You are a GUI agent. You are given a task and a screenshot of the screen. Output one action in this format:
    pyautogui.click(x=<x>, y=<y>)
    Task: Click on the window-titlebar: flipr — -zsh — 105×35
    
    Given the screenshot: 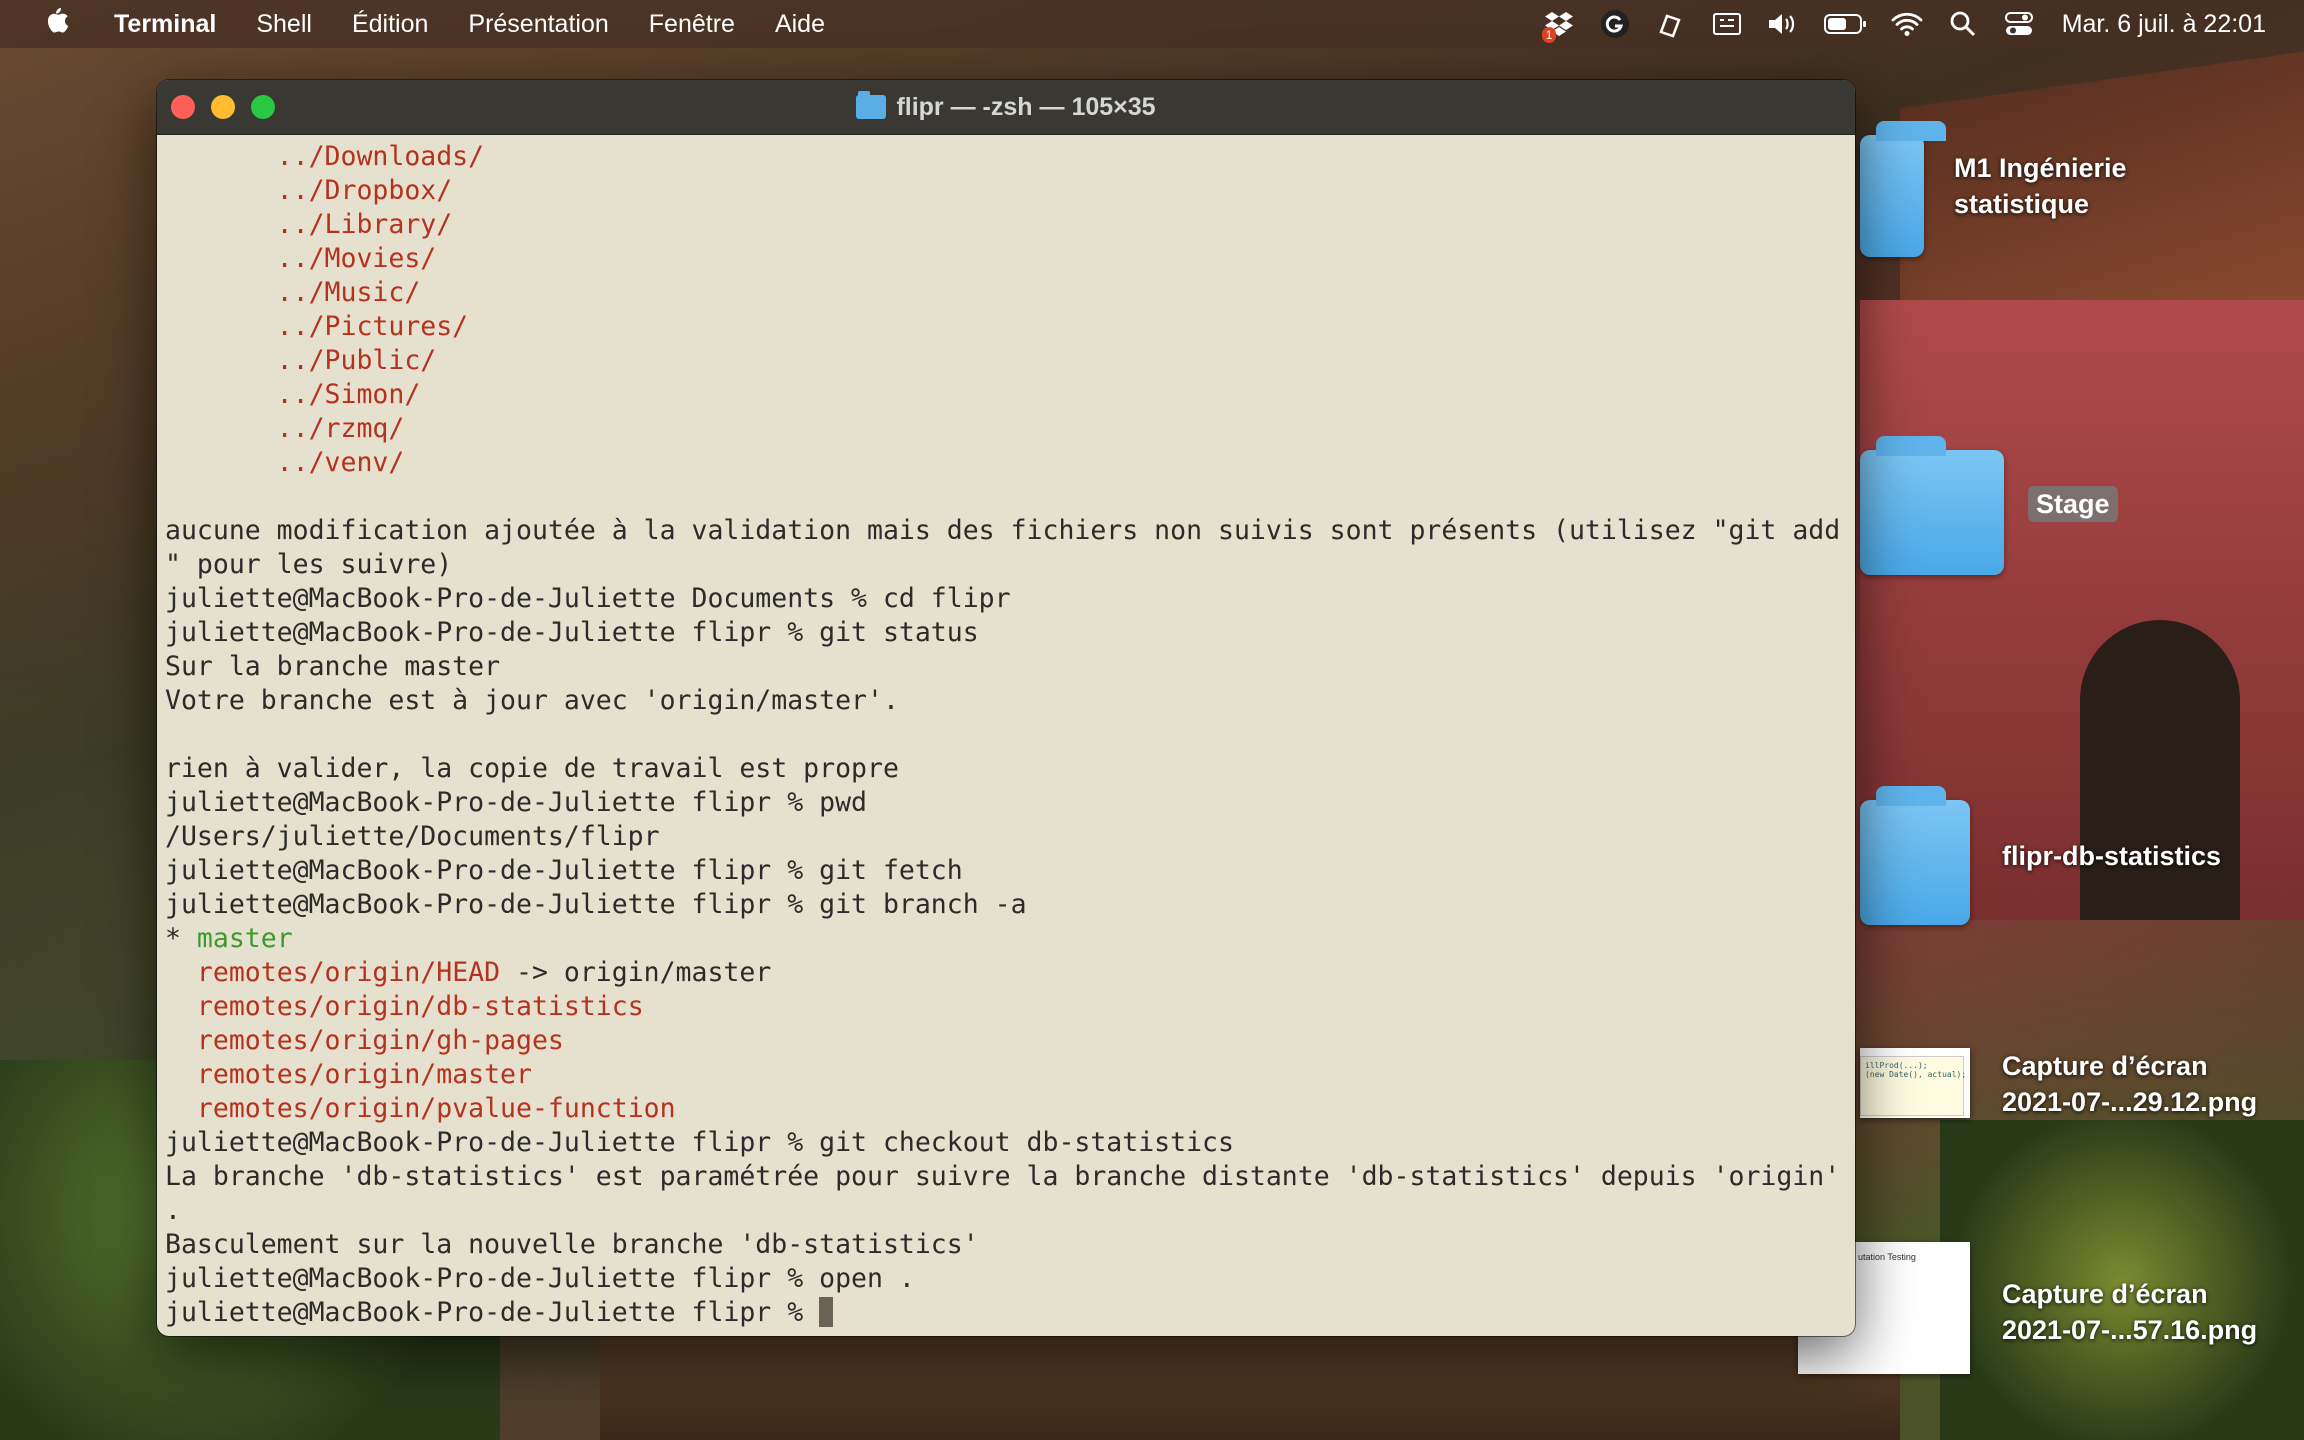 What is the action you would take?
    pyautogui.click(x=1006, y=107)
    